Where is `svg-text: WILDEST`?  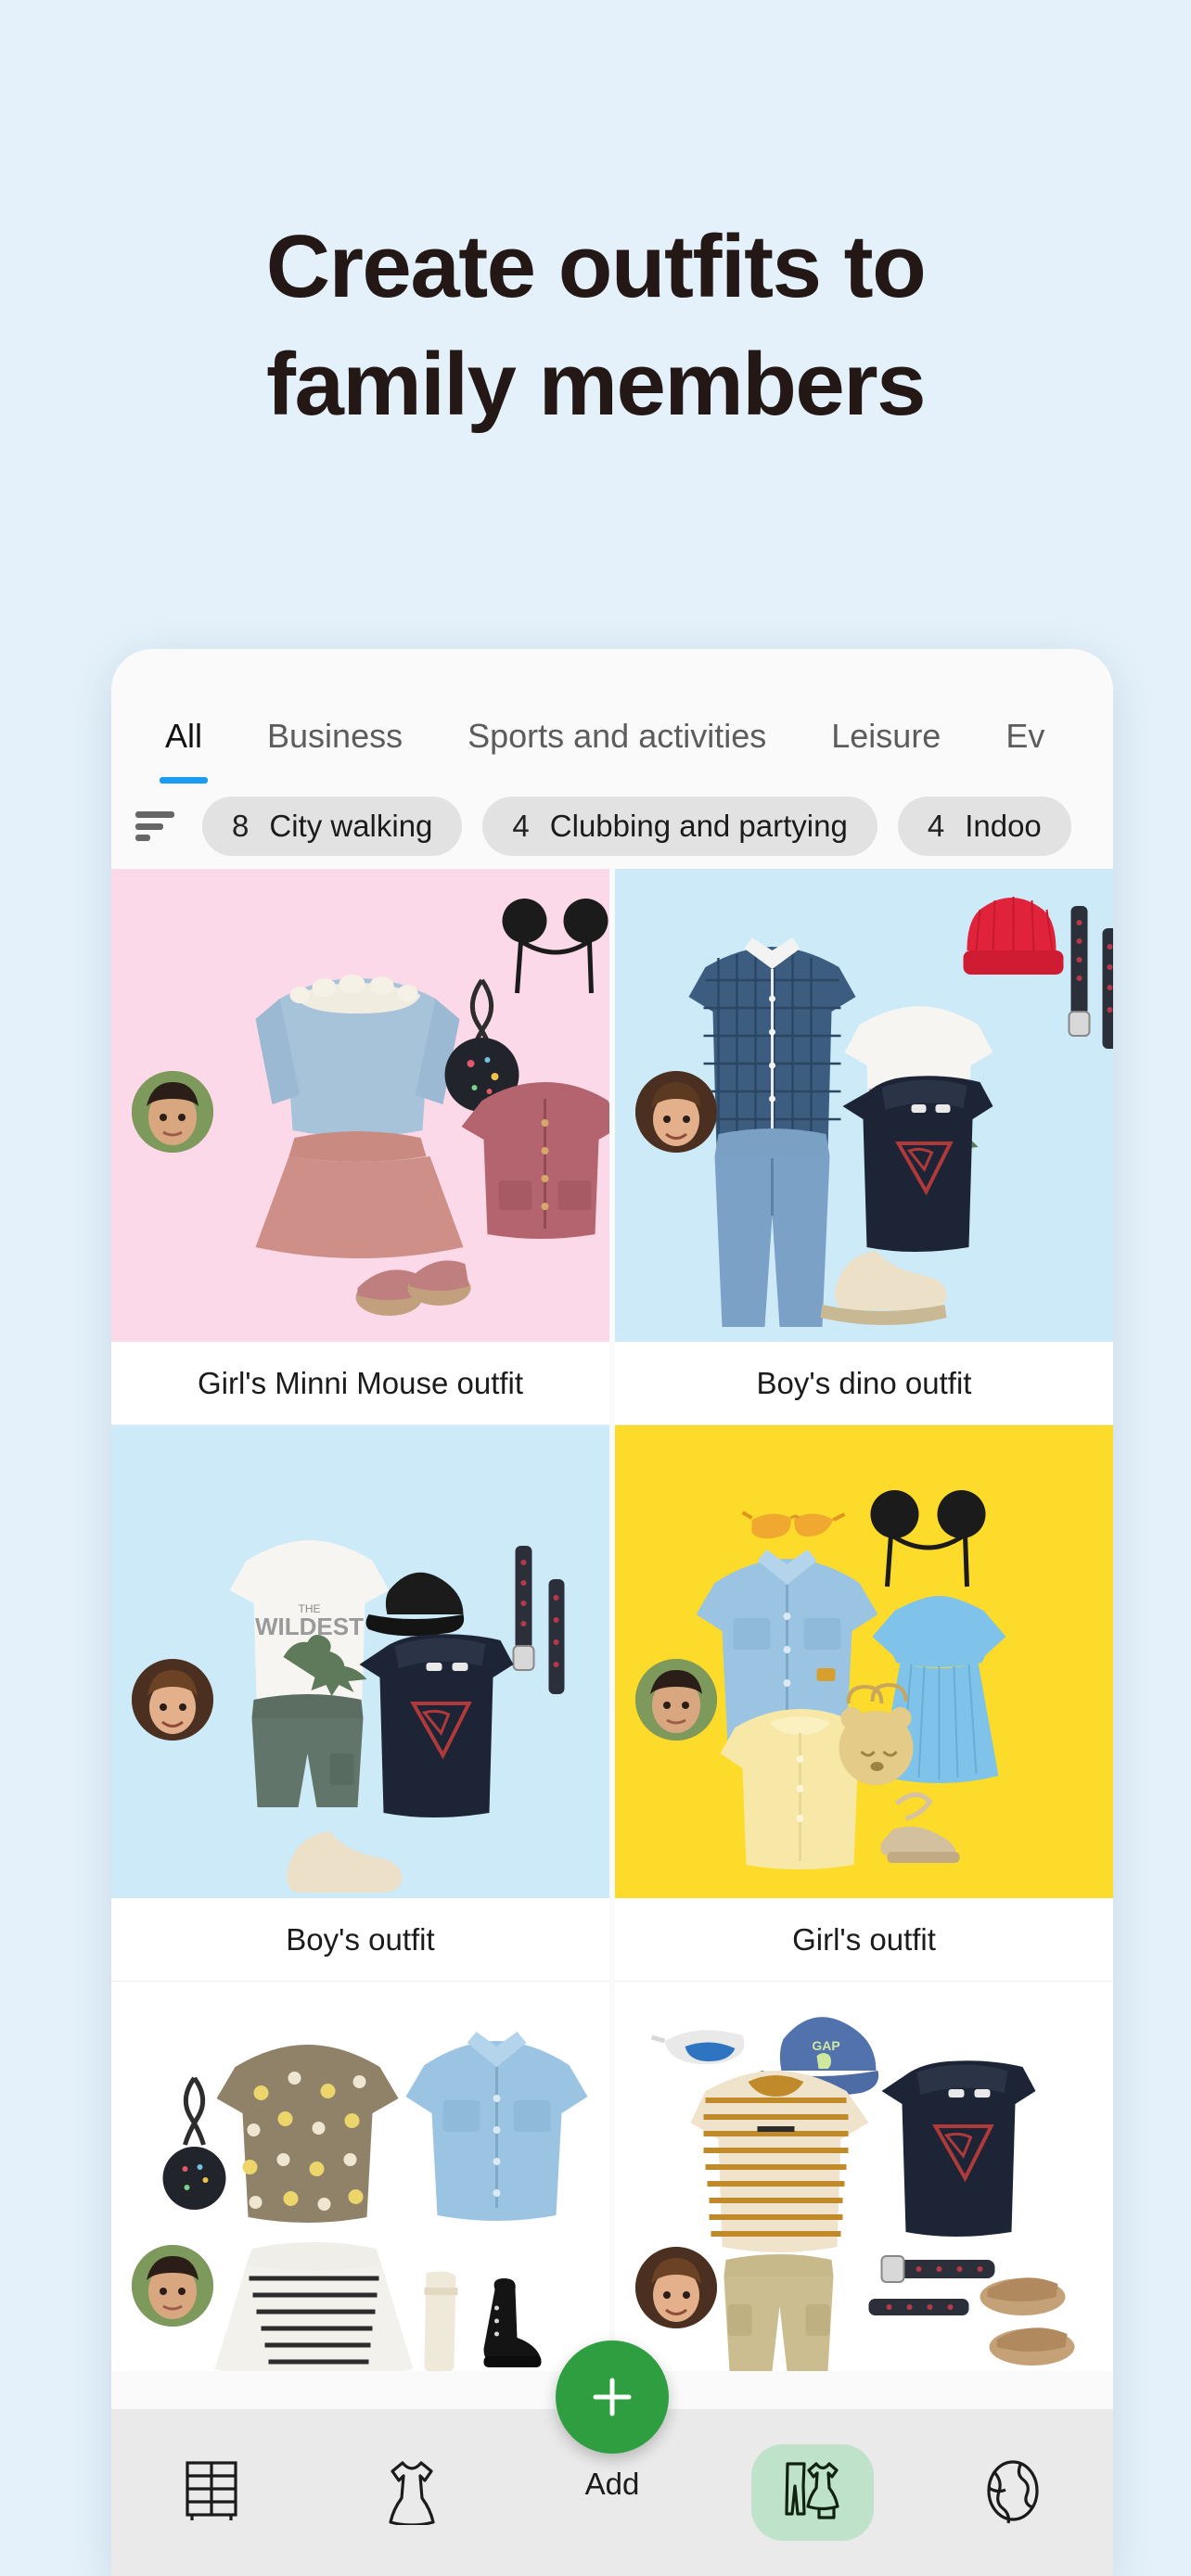 svg-text: WILDEST is located at coordinates (309, 1626).